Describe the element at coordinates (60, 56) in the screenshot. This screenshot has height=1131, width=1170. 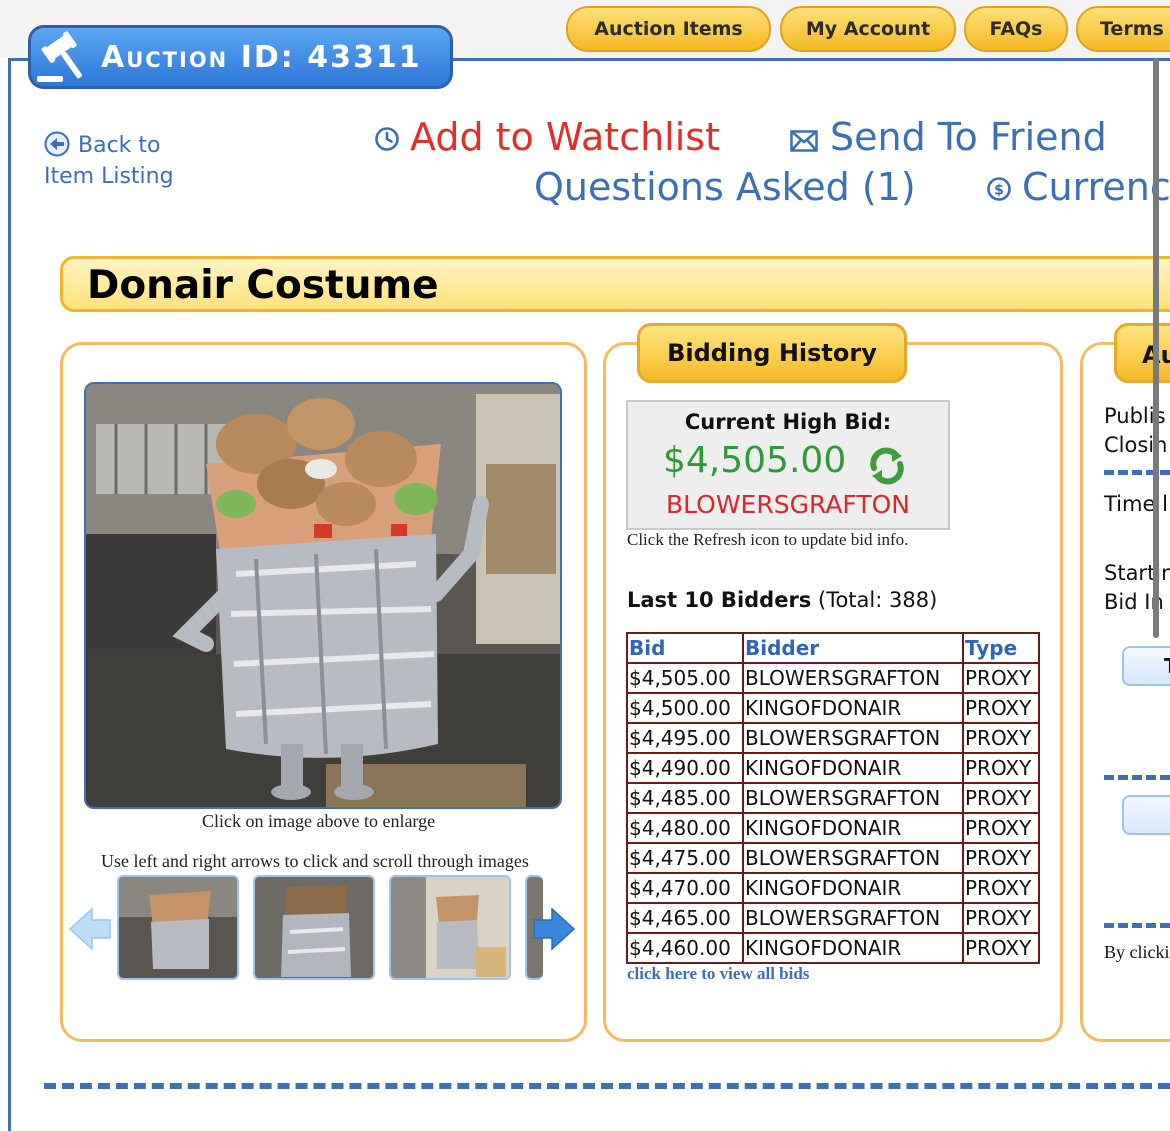
I see `gavel-icon` at that location.